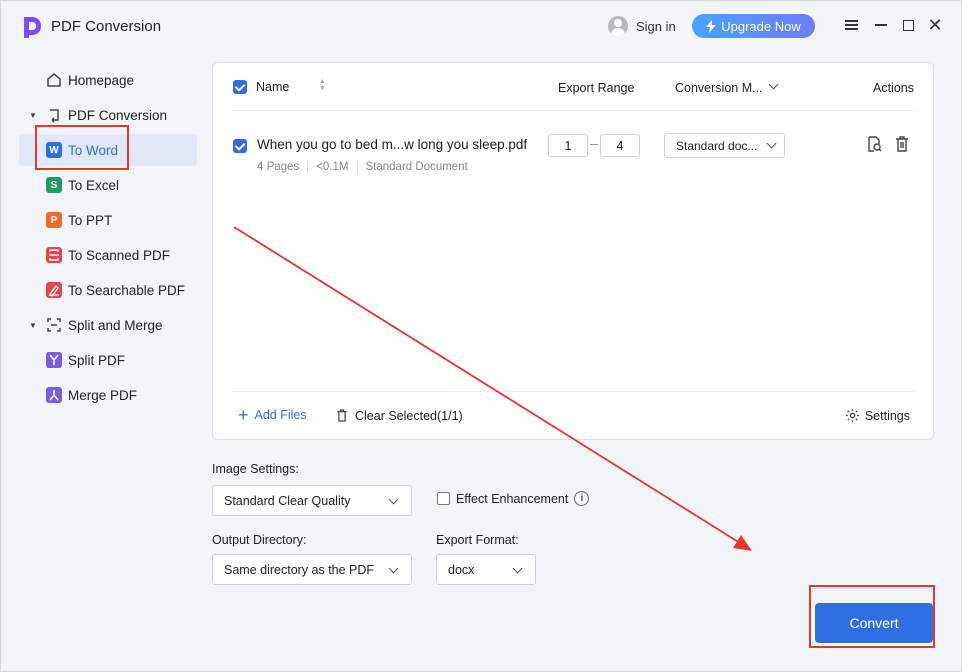 This screenshot has height=672, width=962. I want to click on output-directory-select: Same directory as the PDF, so click(312, 569).